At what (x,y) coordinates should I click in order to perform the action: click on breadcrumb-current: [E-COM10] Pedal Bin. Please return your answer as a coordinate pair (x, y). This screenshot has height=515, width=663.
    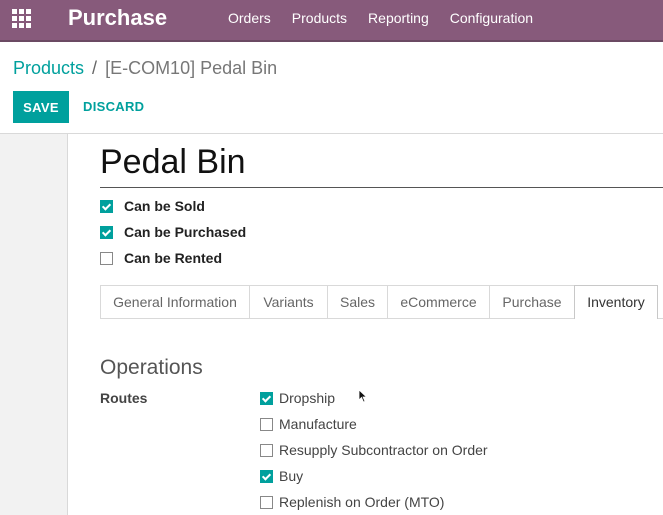
    Looking at the image, I should click on (191, 68).